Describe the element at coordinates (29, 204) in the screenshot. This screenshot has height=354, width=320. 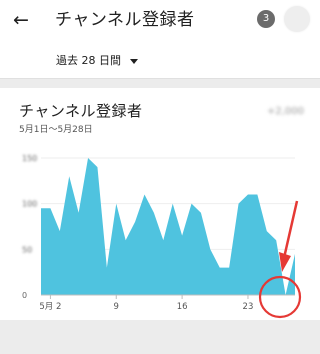
I see `y-tick-label: 100` at that location.